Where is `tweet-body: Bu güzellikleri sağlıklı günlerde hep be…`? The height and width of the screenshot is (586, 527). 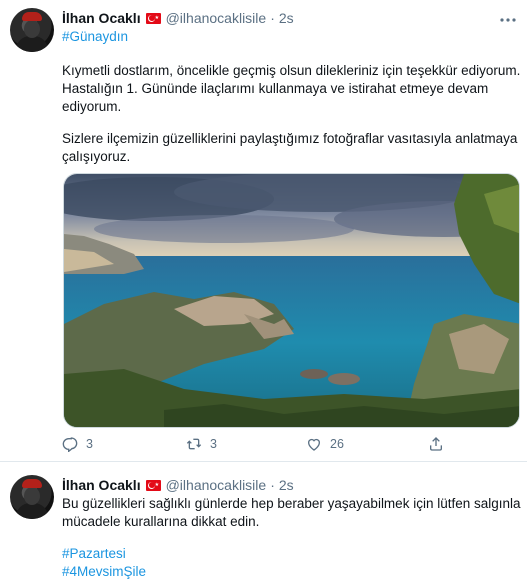 tweet-body: Bu güzellikleri sağlıklı günlerde hep be… is located at coordinates (292, 513).